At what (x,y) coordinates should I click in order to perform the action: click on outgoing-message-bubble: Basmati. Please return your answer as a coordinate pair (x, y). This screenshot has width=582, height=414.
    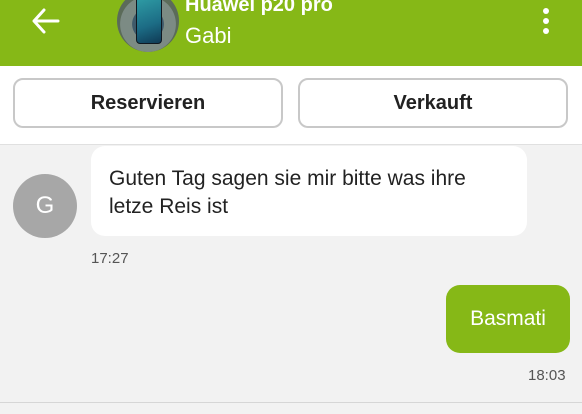
    Looking at the image, I should click on (508, 319).